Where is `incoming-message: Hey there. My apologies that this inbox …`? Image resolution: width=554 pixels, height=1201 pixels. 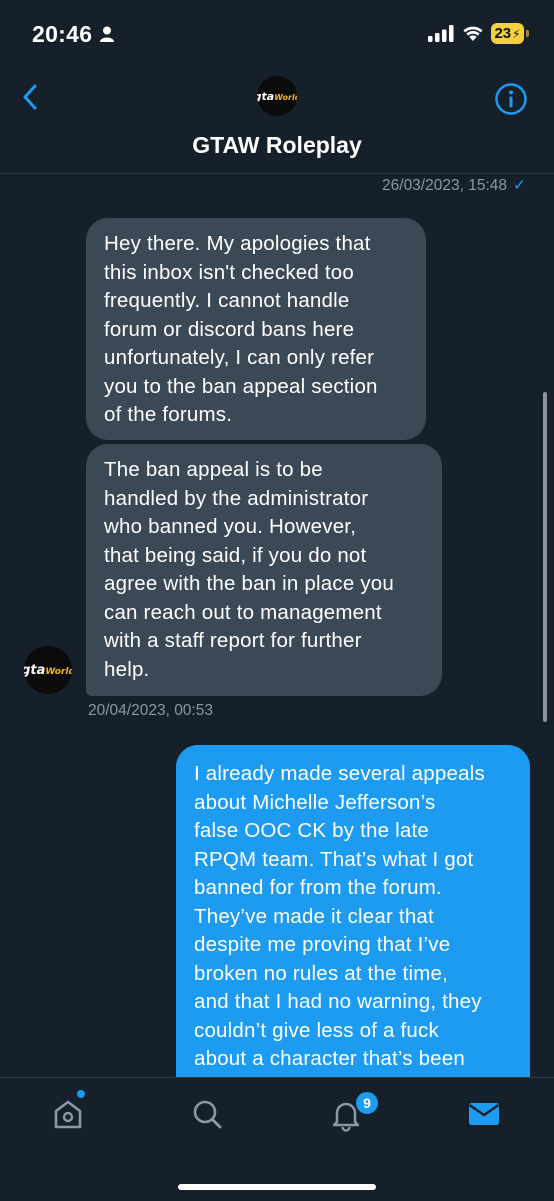 incoming-message: Hey there. My apologies that this inbox … is located at coordinates (256, 329).